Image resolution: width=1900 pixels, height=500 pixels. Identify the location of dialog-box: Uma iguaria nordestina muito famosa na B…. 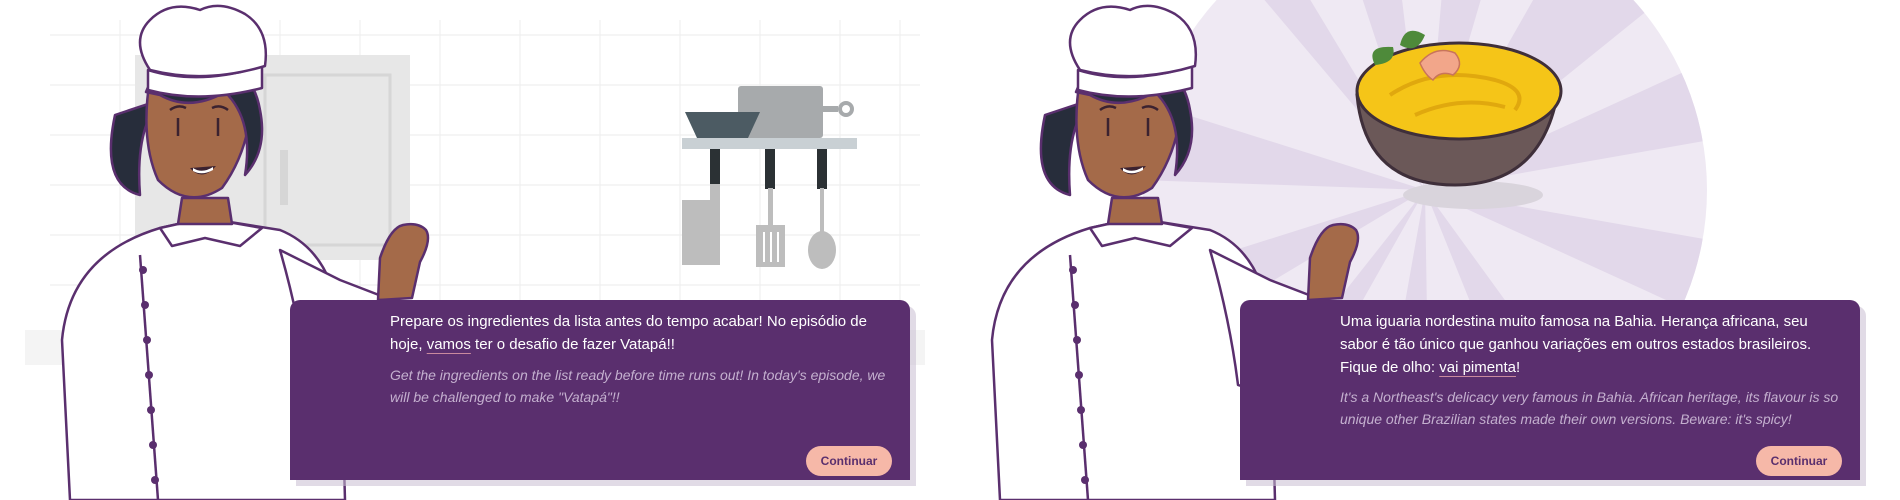
(1550, 390).